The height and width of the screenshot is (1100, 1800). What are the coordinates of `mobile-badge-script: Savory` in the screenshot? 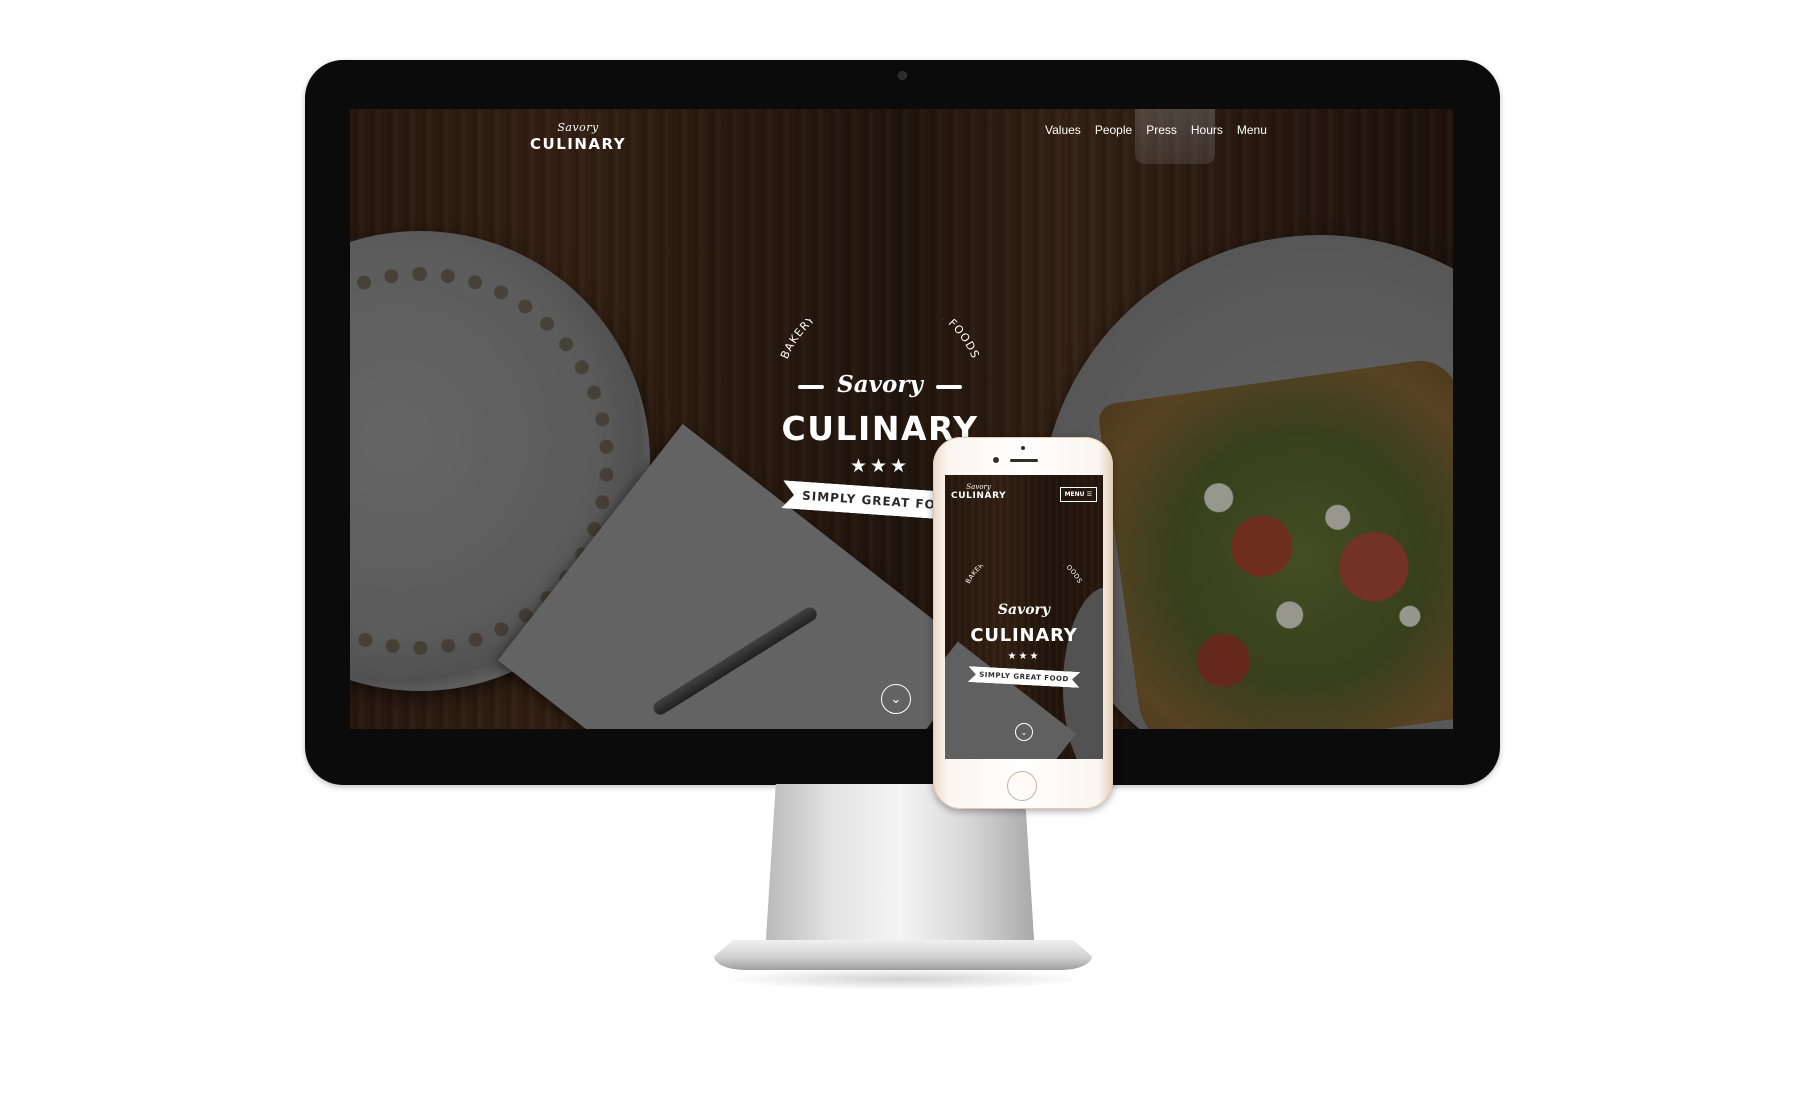 It's located at (1024, 610).